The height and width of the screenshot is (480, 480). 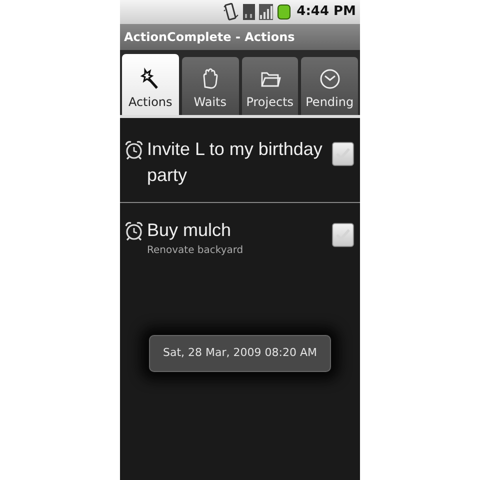 What do you see at coordinates (283, 12) in the screenshot?
I see `battery-icon` at bounding box center [283, 12].